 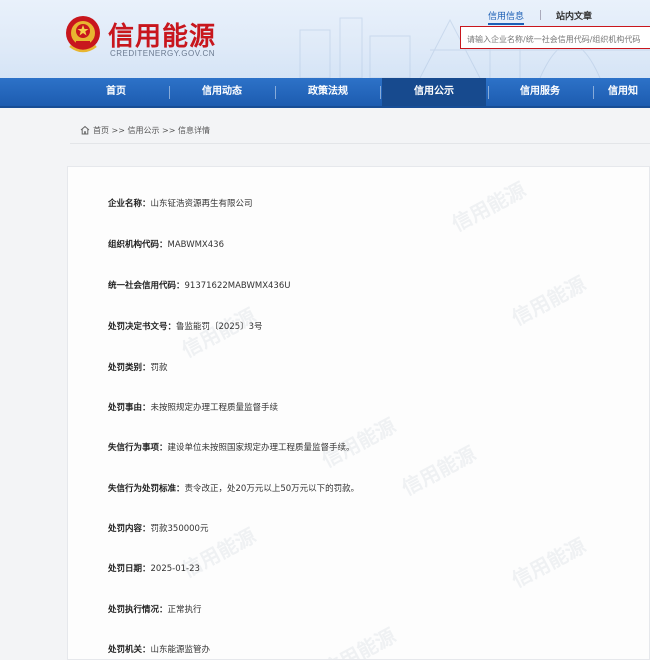 What do you see at coordinates (138, 610) in the screenshot?
I see `field-label: 处罚执行情况：` at bounding box center [138, 610].